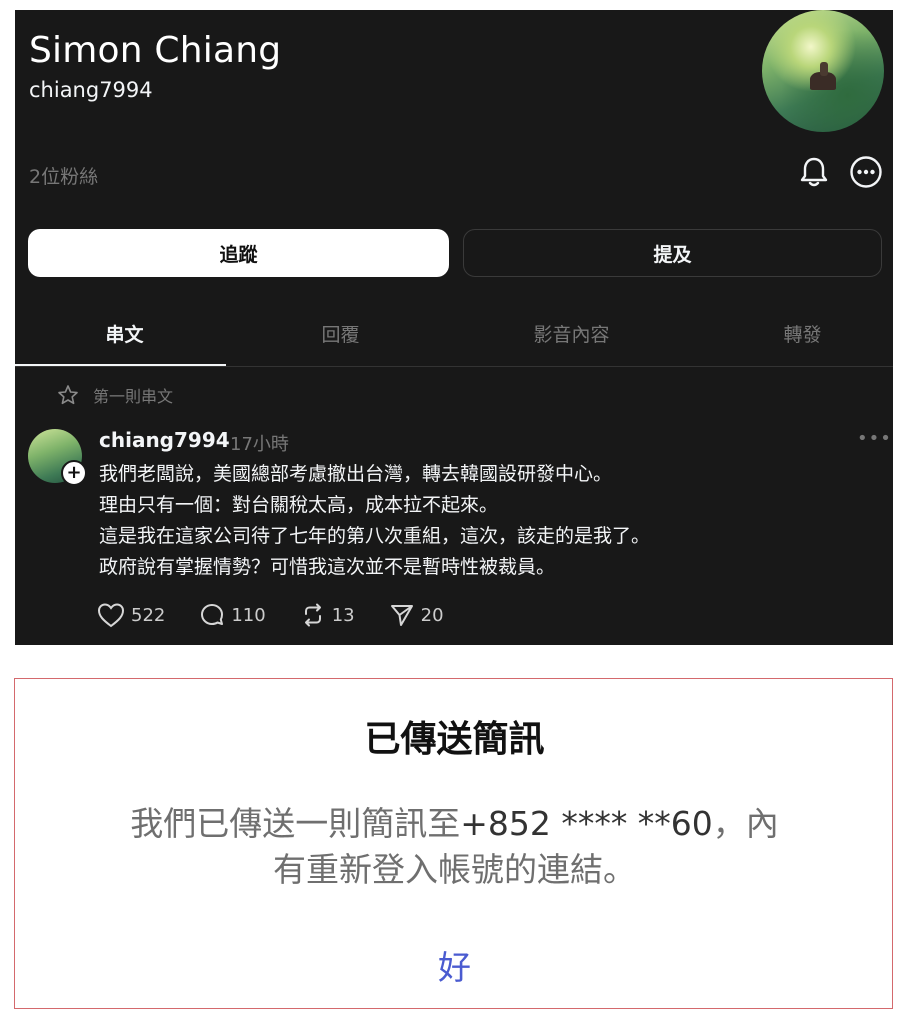 The height and width of the screenshot is (1024, 909). What do you see at coordinates (124, 333) in the screenshot?
I see `tab-threads: 串文` at bounding box center [124, 333].